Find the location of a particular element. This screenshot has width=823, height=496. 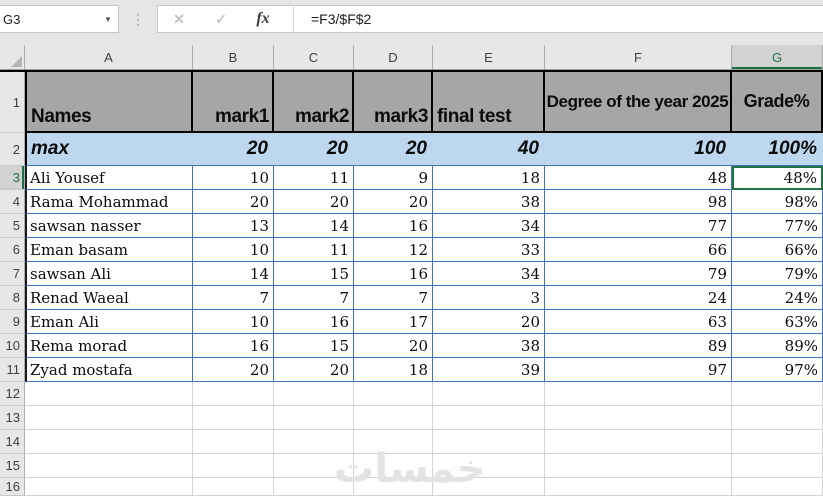

cell: 77% is located at coordinates (777, 226).